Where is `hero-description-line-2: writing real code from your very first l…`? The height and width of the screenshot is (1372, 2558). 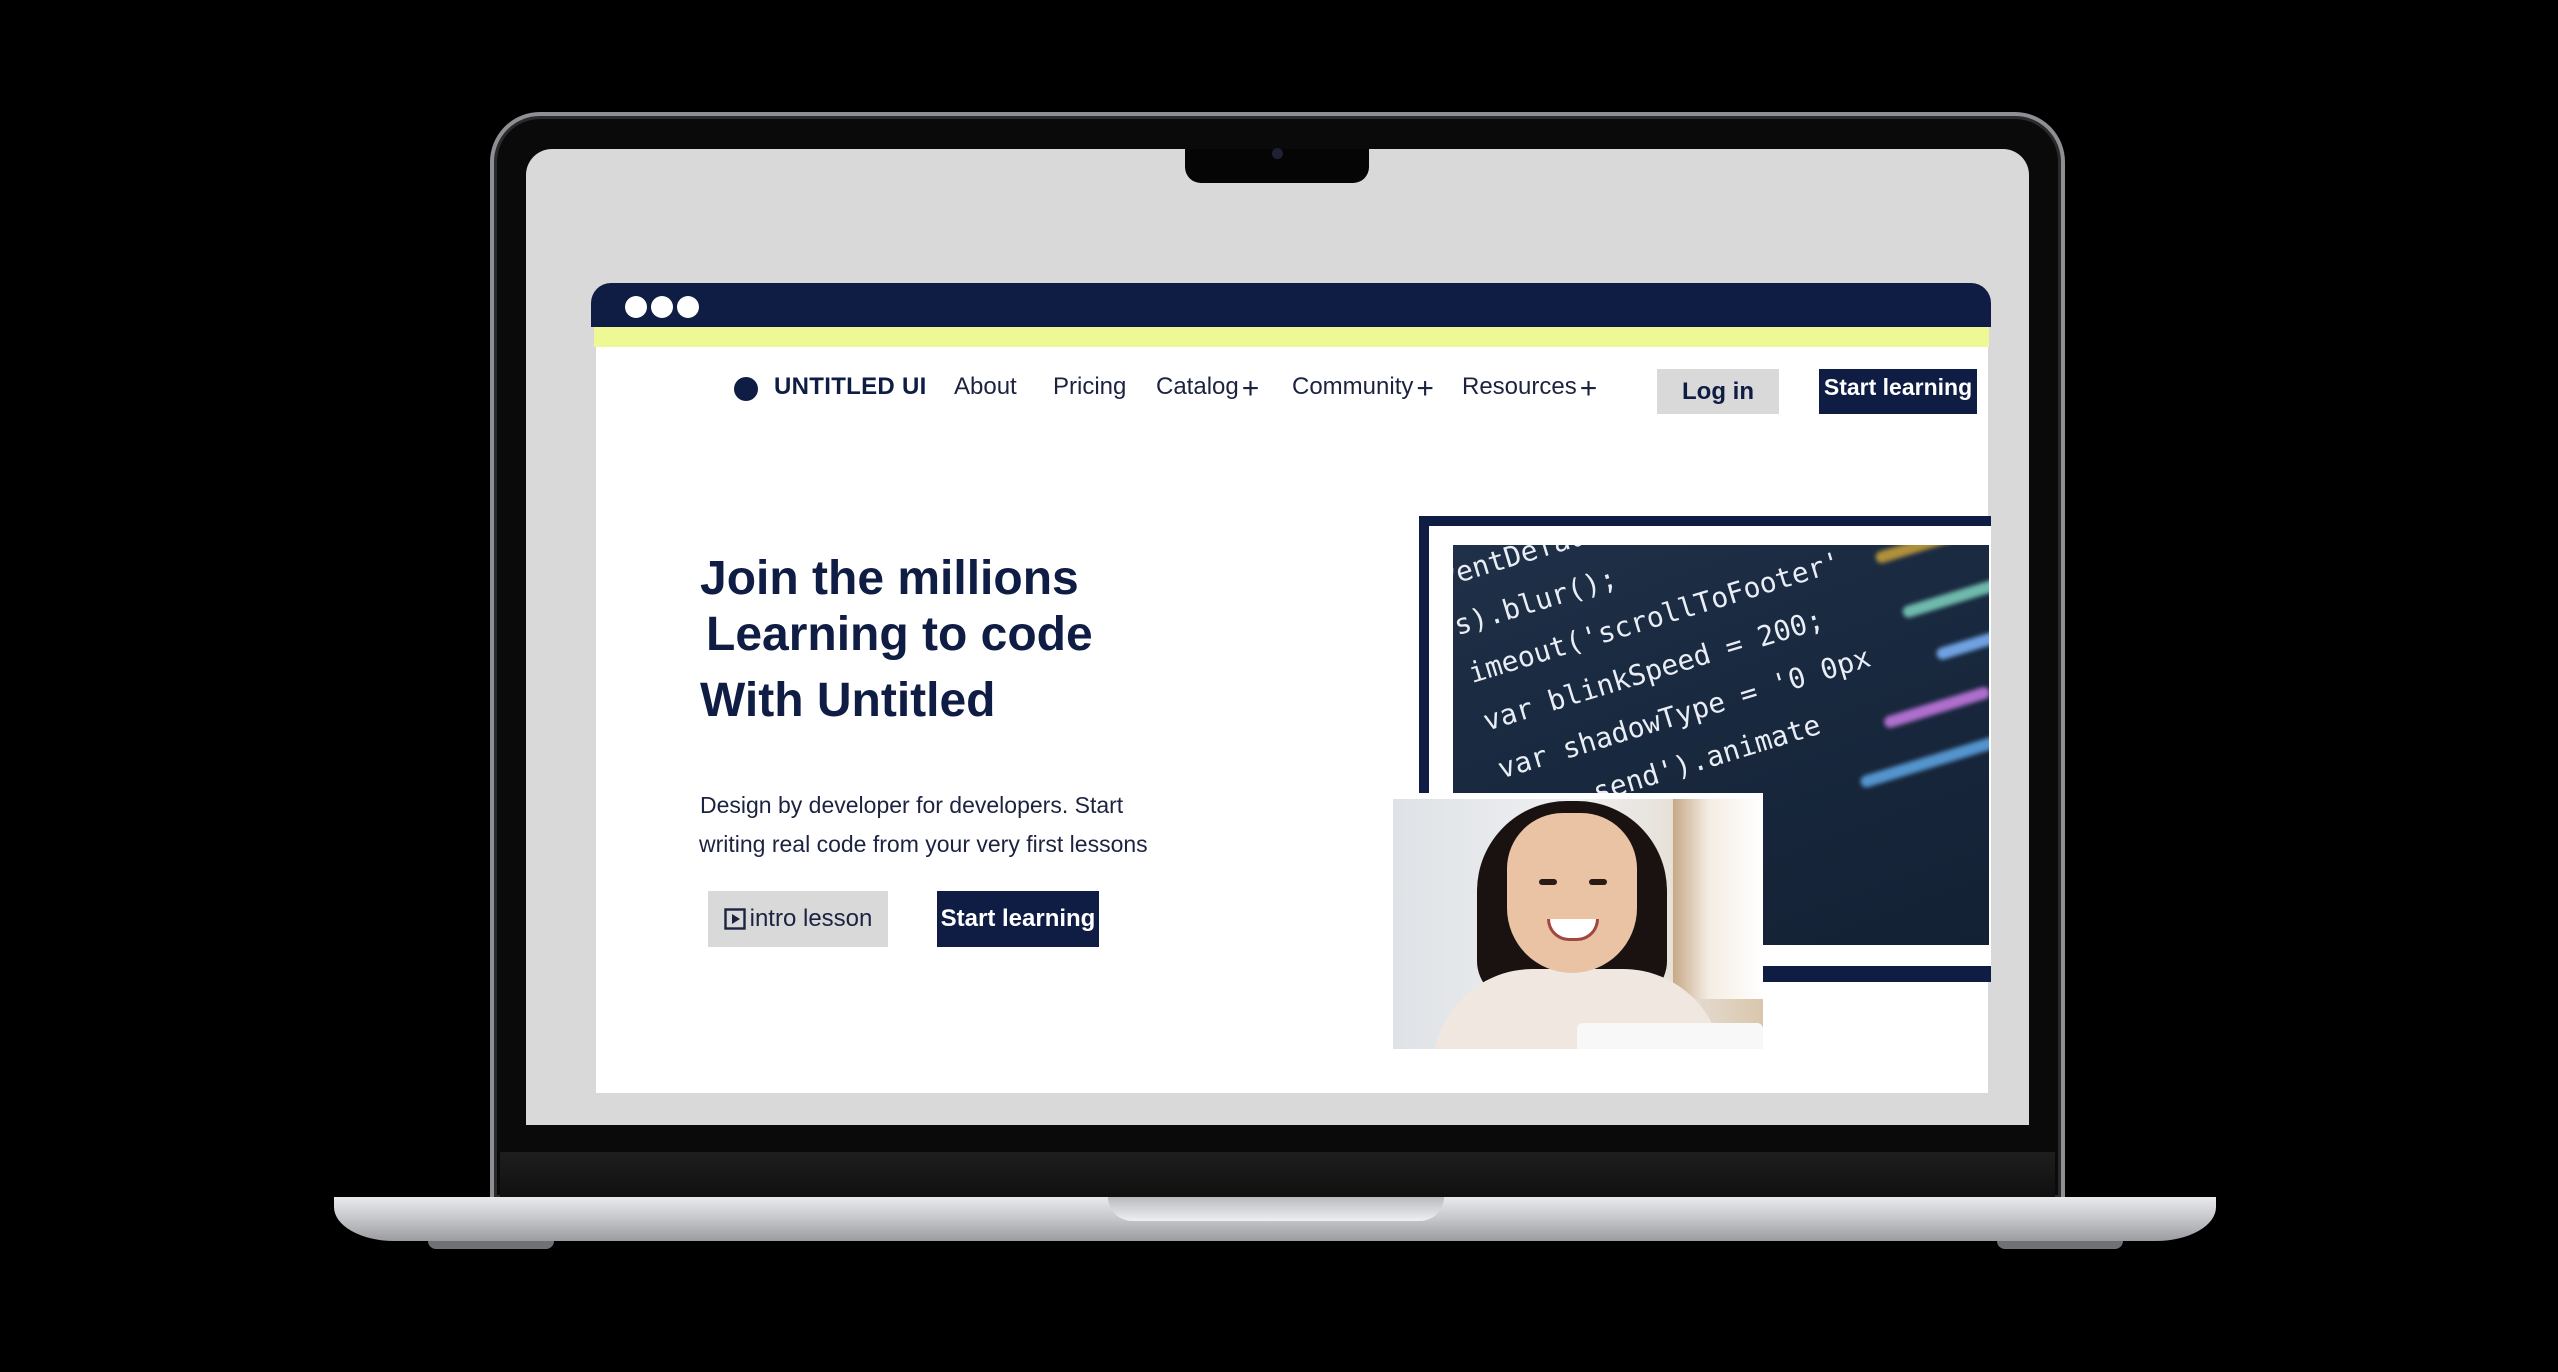
hero-description-line-2: writing real code from your very first l… is located at coordinates (923, 844).